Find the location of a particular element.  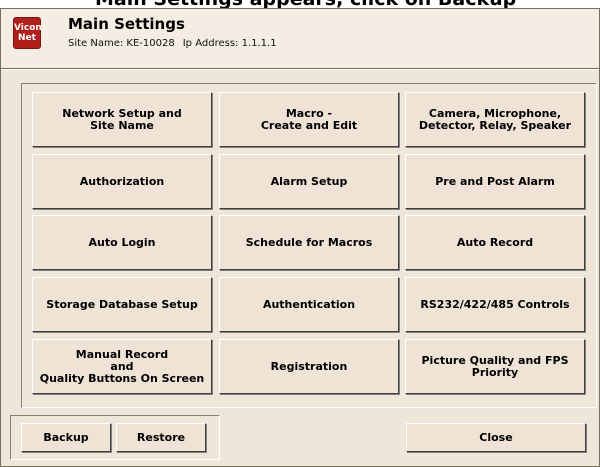

registration-button: Registration is located at coordinates (309, 366).